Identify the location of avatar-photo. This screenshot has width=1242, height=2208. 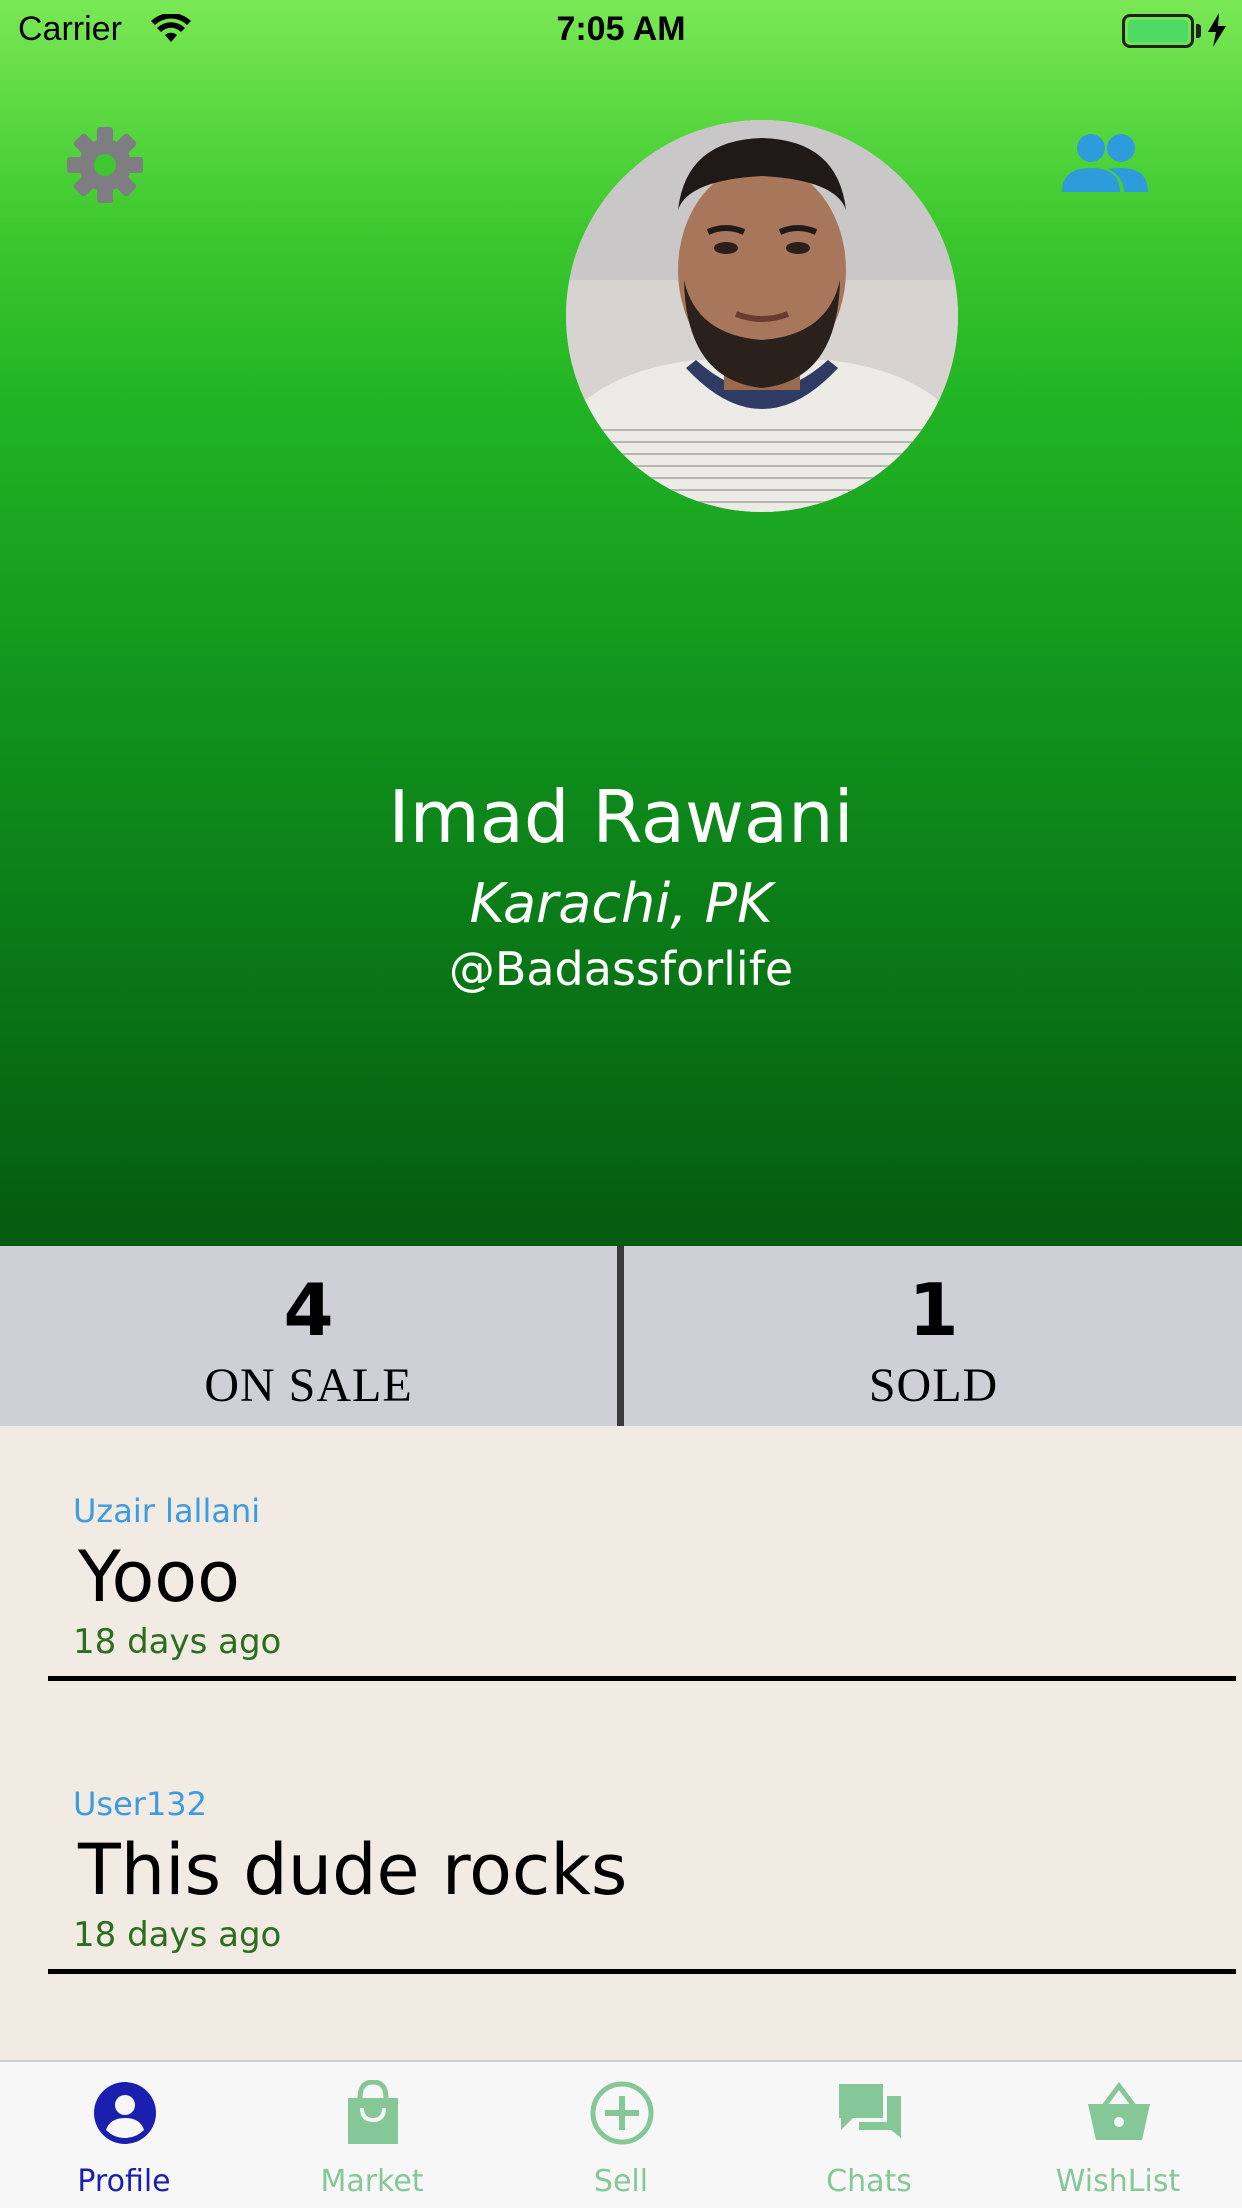
(762, 316).